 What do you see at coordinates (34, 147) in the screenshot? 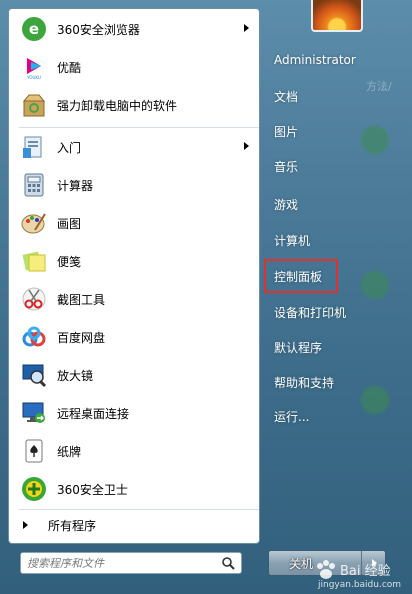
I see `getting-started-icon` at bounding box center [34, 147].